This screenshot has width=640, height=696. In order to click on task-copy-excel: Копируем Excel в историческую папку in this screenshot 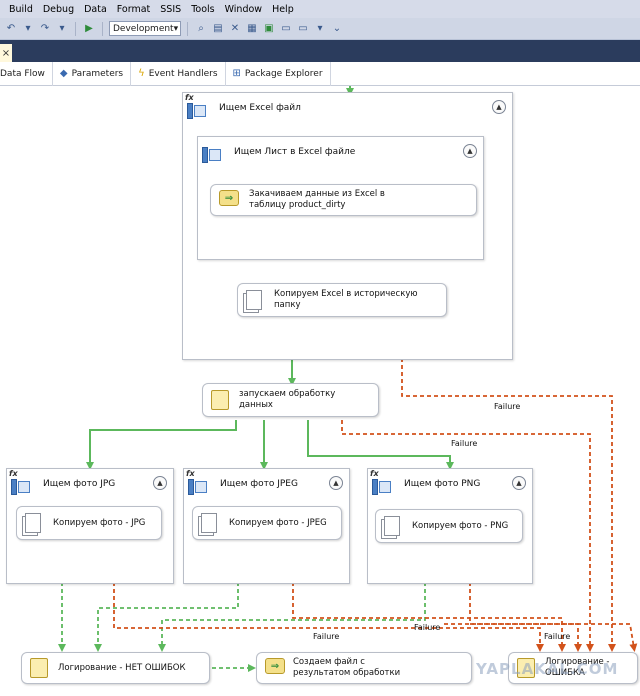, I will do `click(342, 300)`.